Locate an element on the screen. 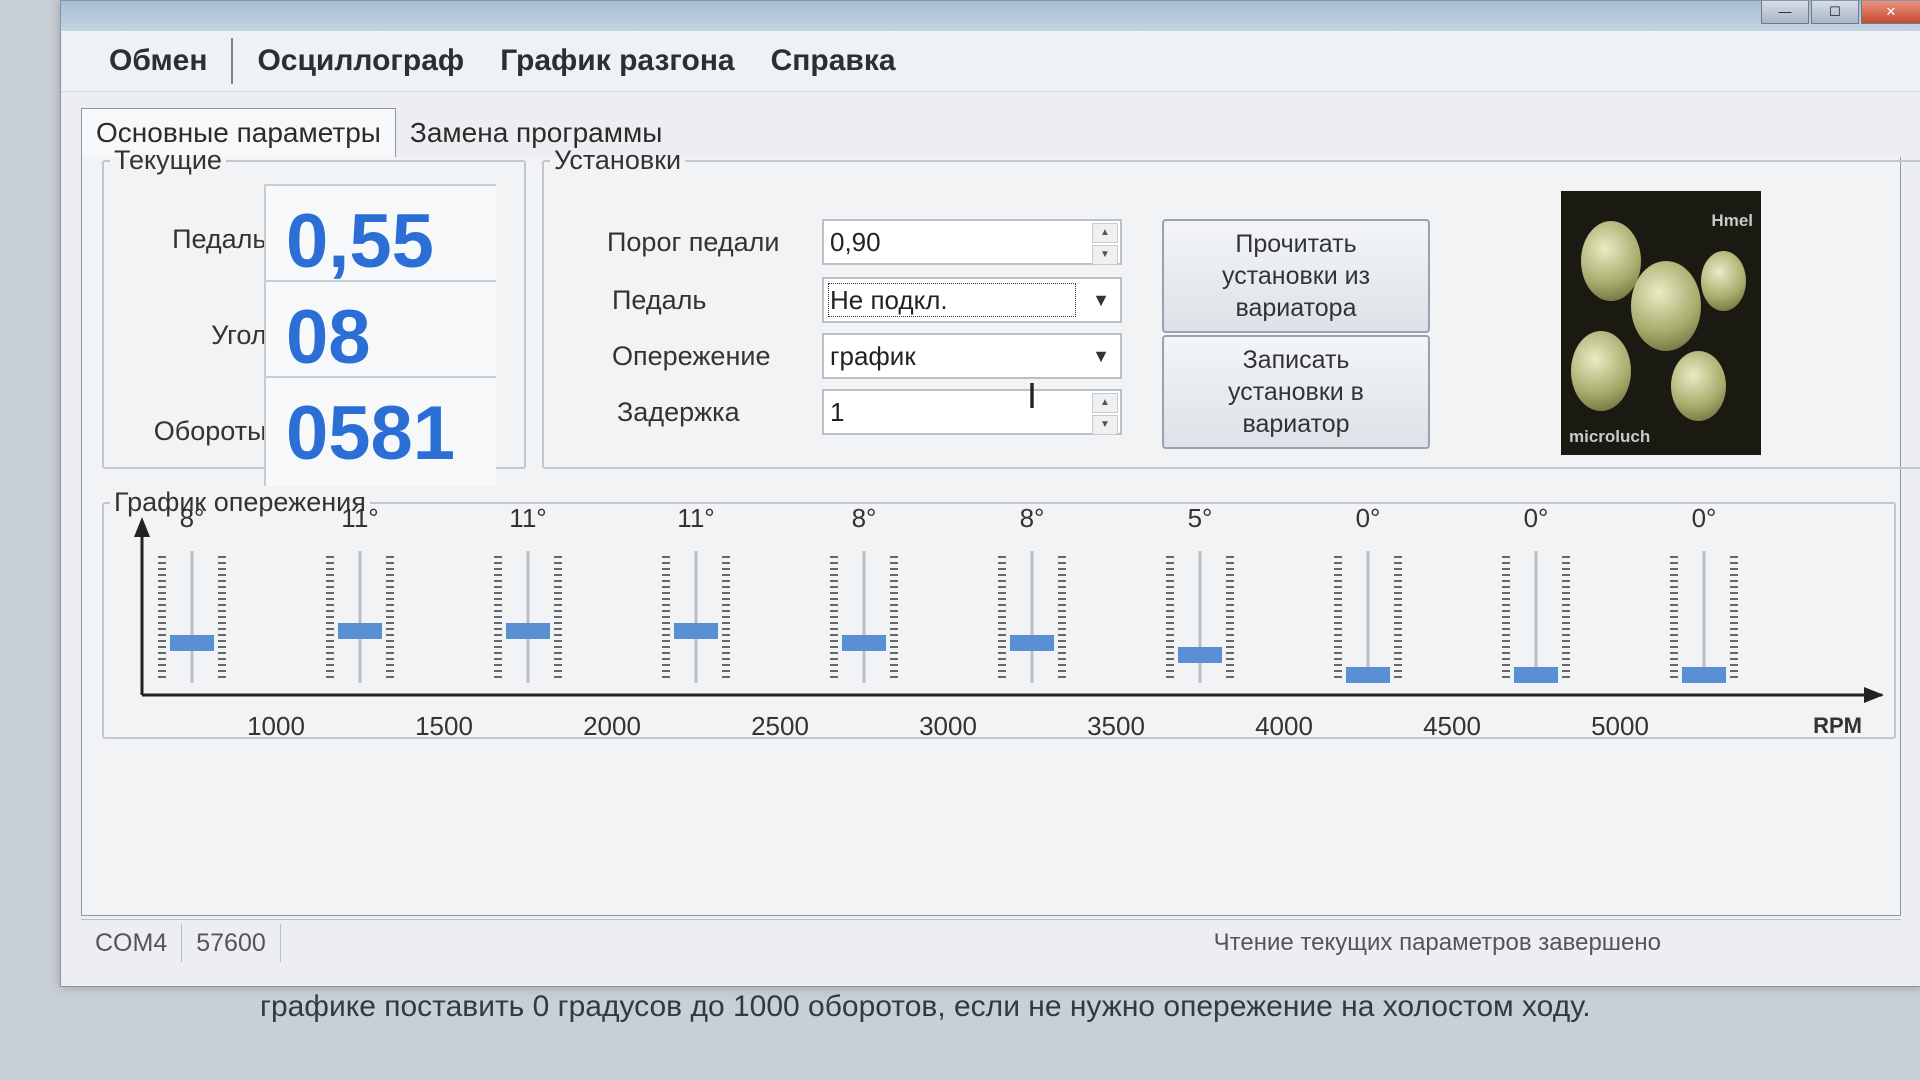 The image size is (1920, 1080). x-tick-label-7: 4500 is located at coordinates (1452, 726).